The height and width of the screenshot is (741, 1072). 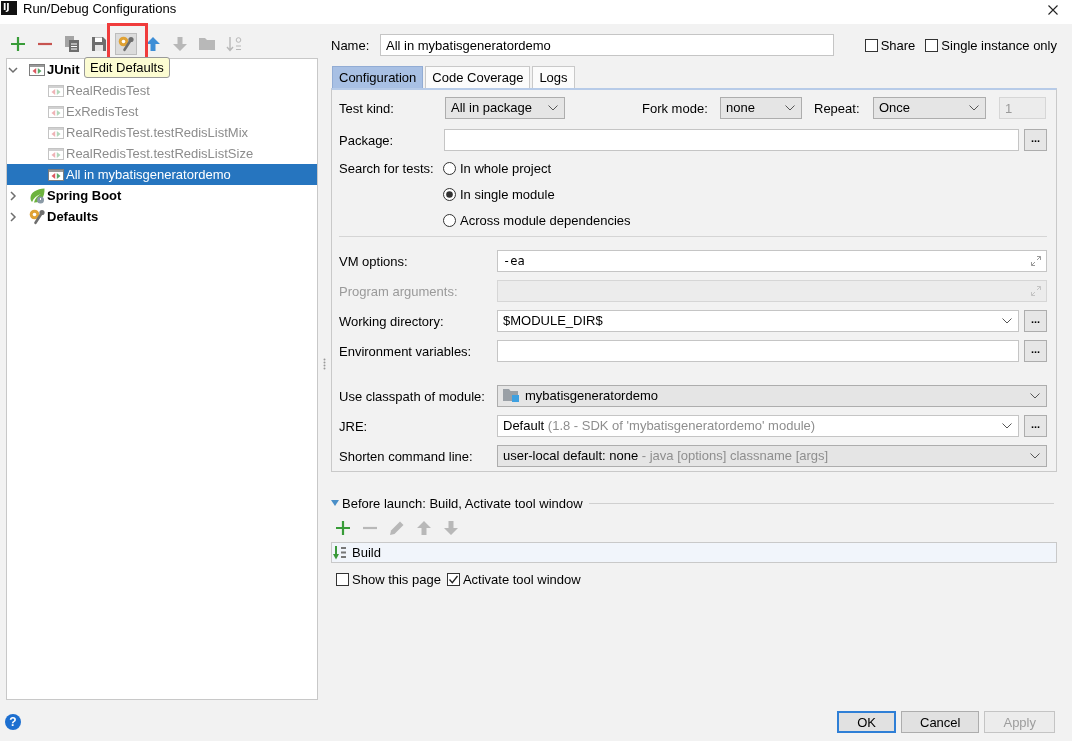 What do you see at coordinates (392, 321) in the screenshot?
I see `field-label: Working directory:` at bounding box center [392, 321].